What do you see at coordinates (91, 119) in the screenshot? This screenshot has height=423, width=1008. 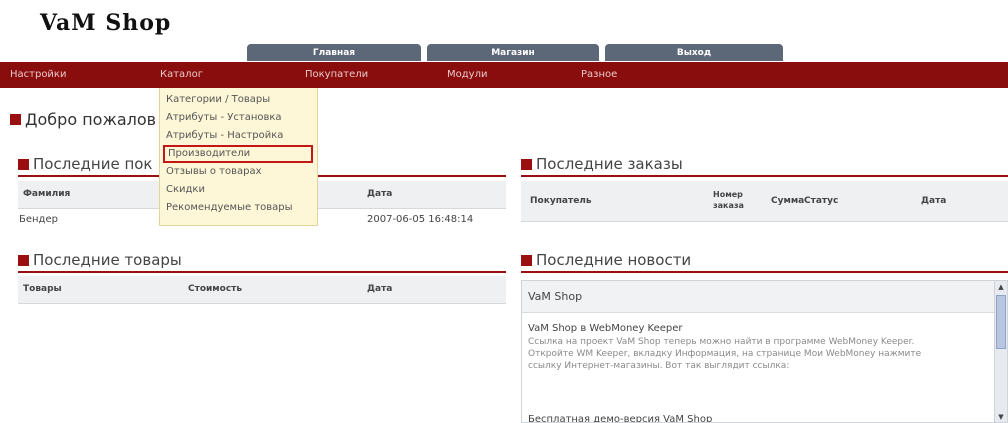 I see `welcome-text: Добро пожалов` at bounding box center [91, 119].